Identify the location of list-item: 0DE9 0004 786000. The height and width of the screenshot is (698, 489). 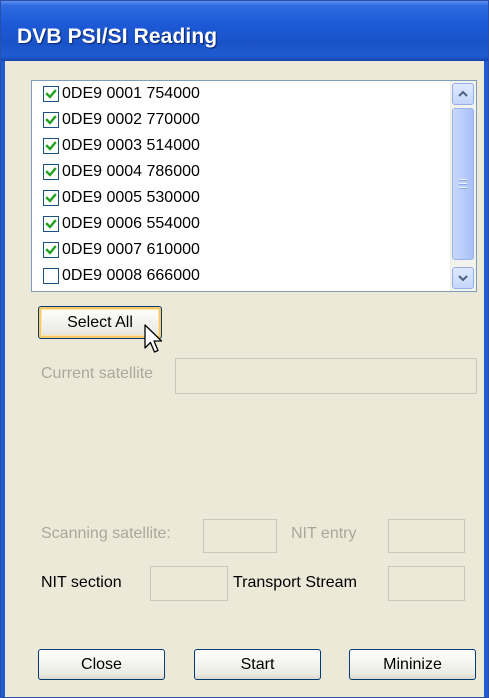
(241, 172).